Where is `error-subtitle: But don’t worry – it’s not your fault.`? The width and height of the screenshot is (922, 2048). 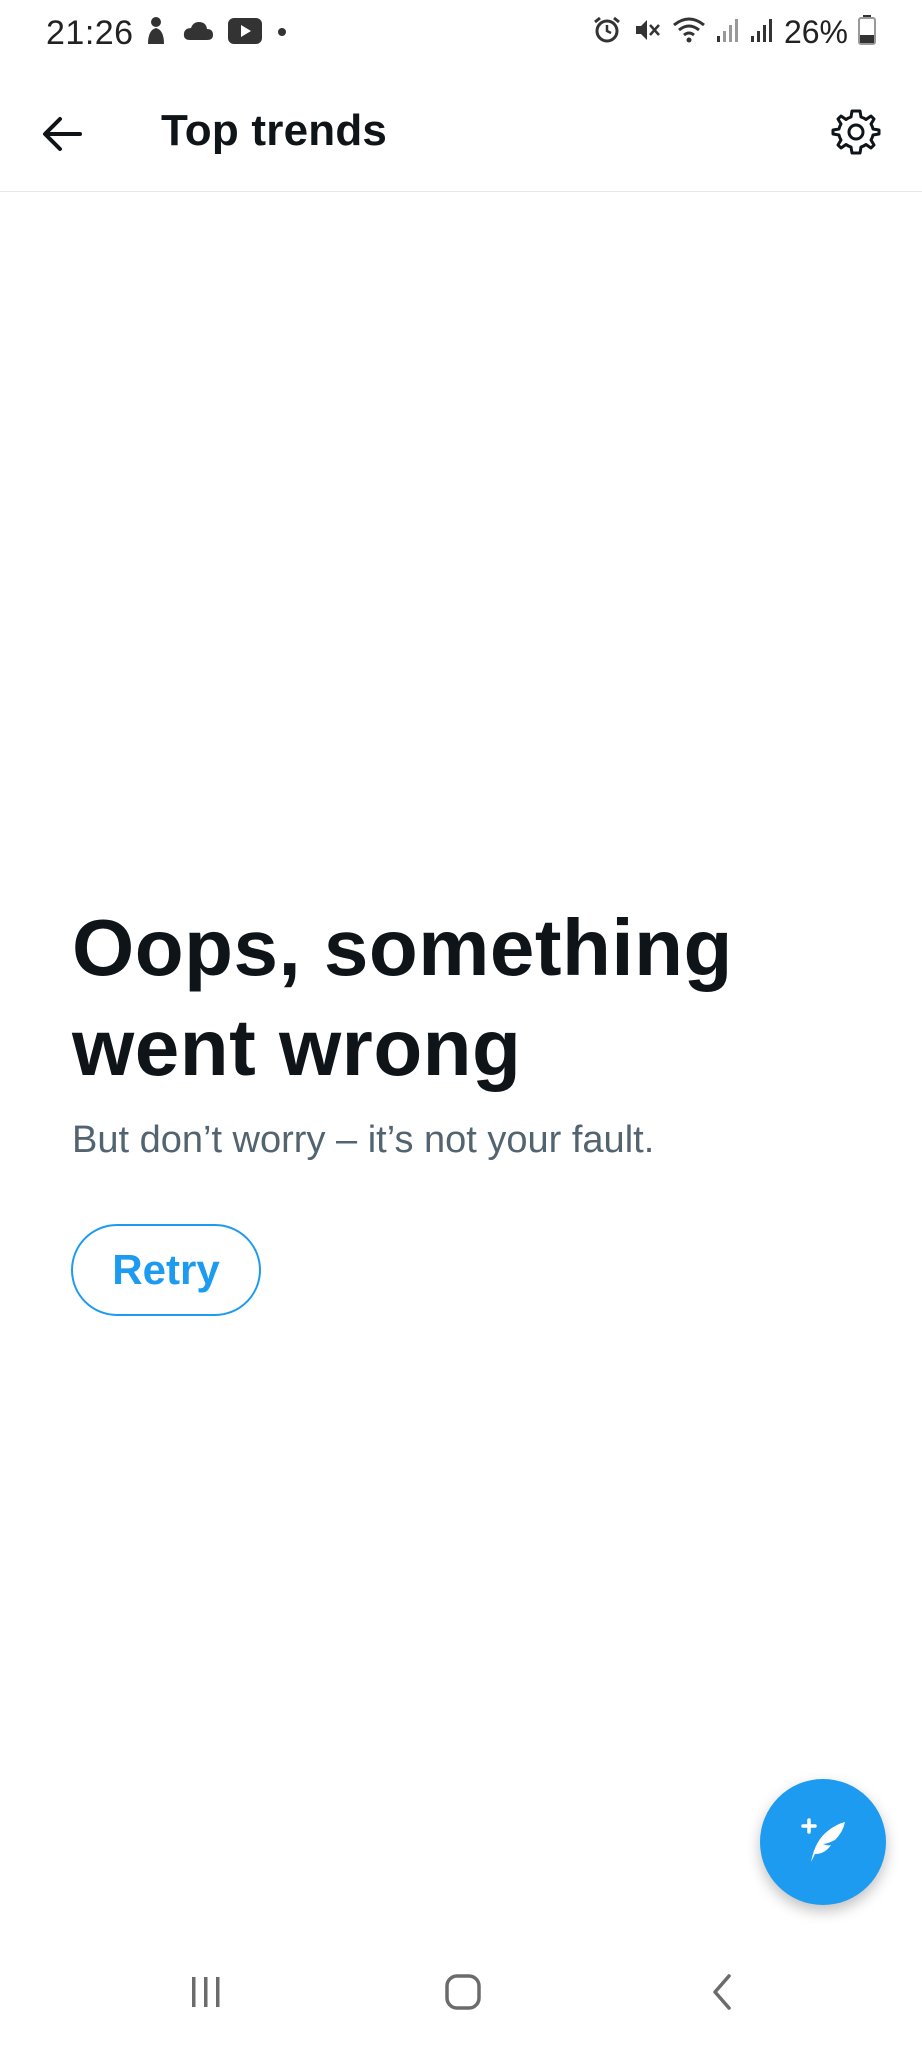 error-subtitle: But don’t worry – it’s not your fault. is located at coordinates (363, 1140).